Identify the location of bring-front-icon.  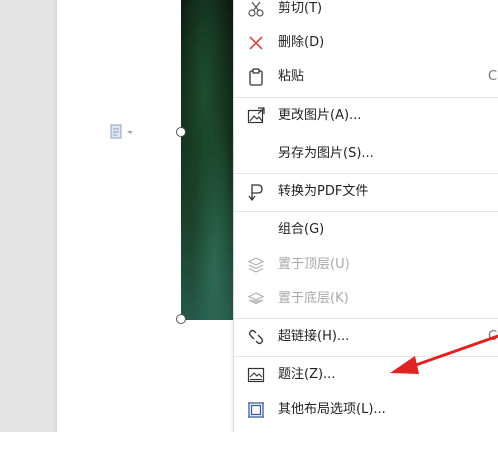
(256, 265).